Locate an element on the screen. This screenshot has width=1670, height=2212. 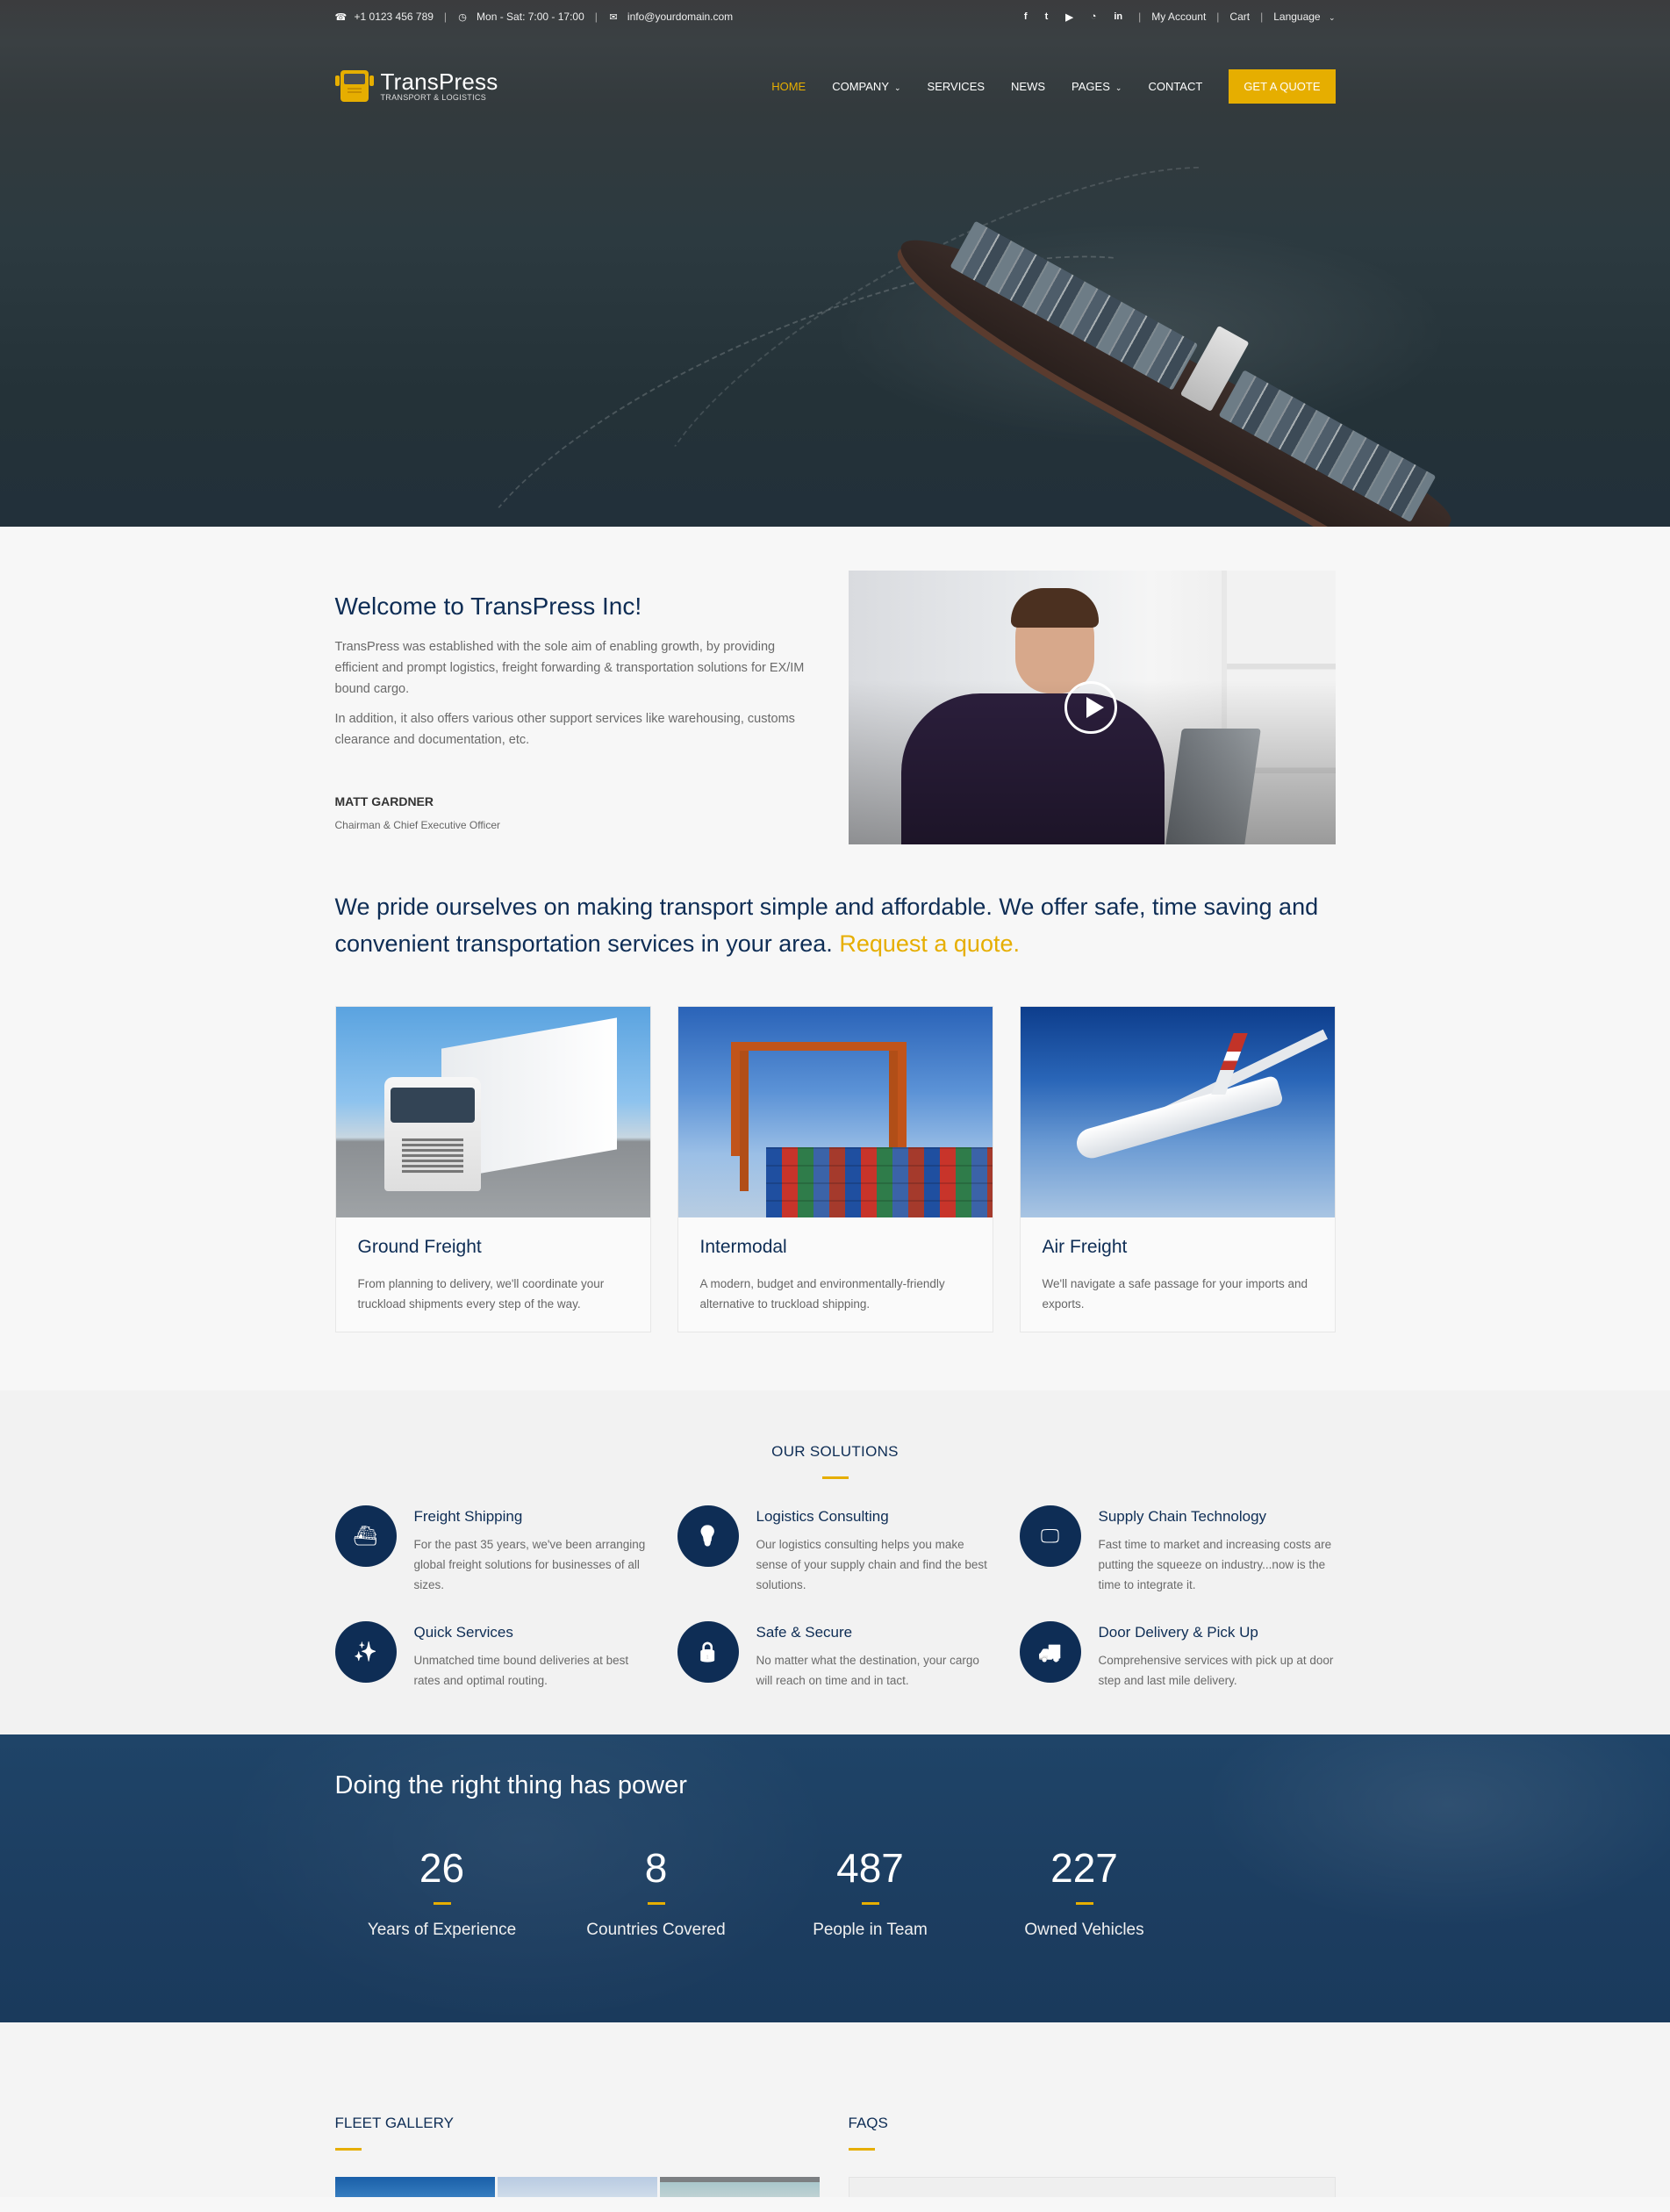
phone-number: +1 0123 456 789 is located at coordinates (394, 17).